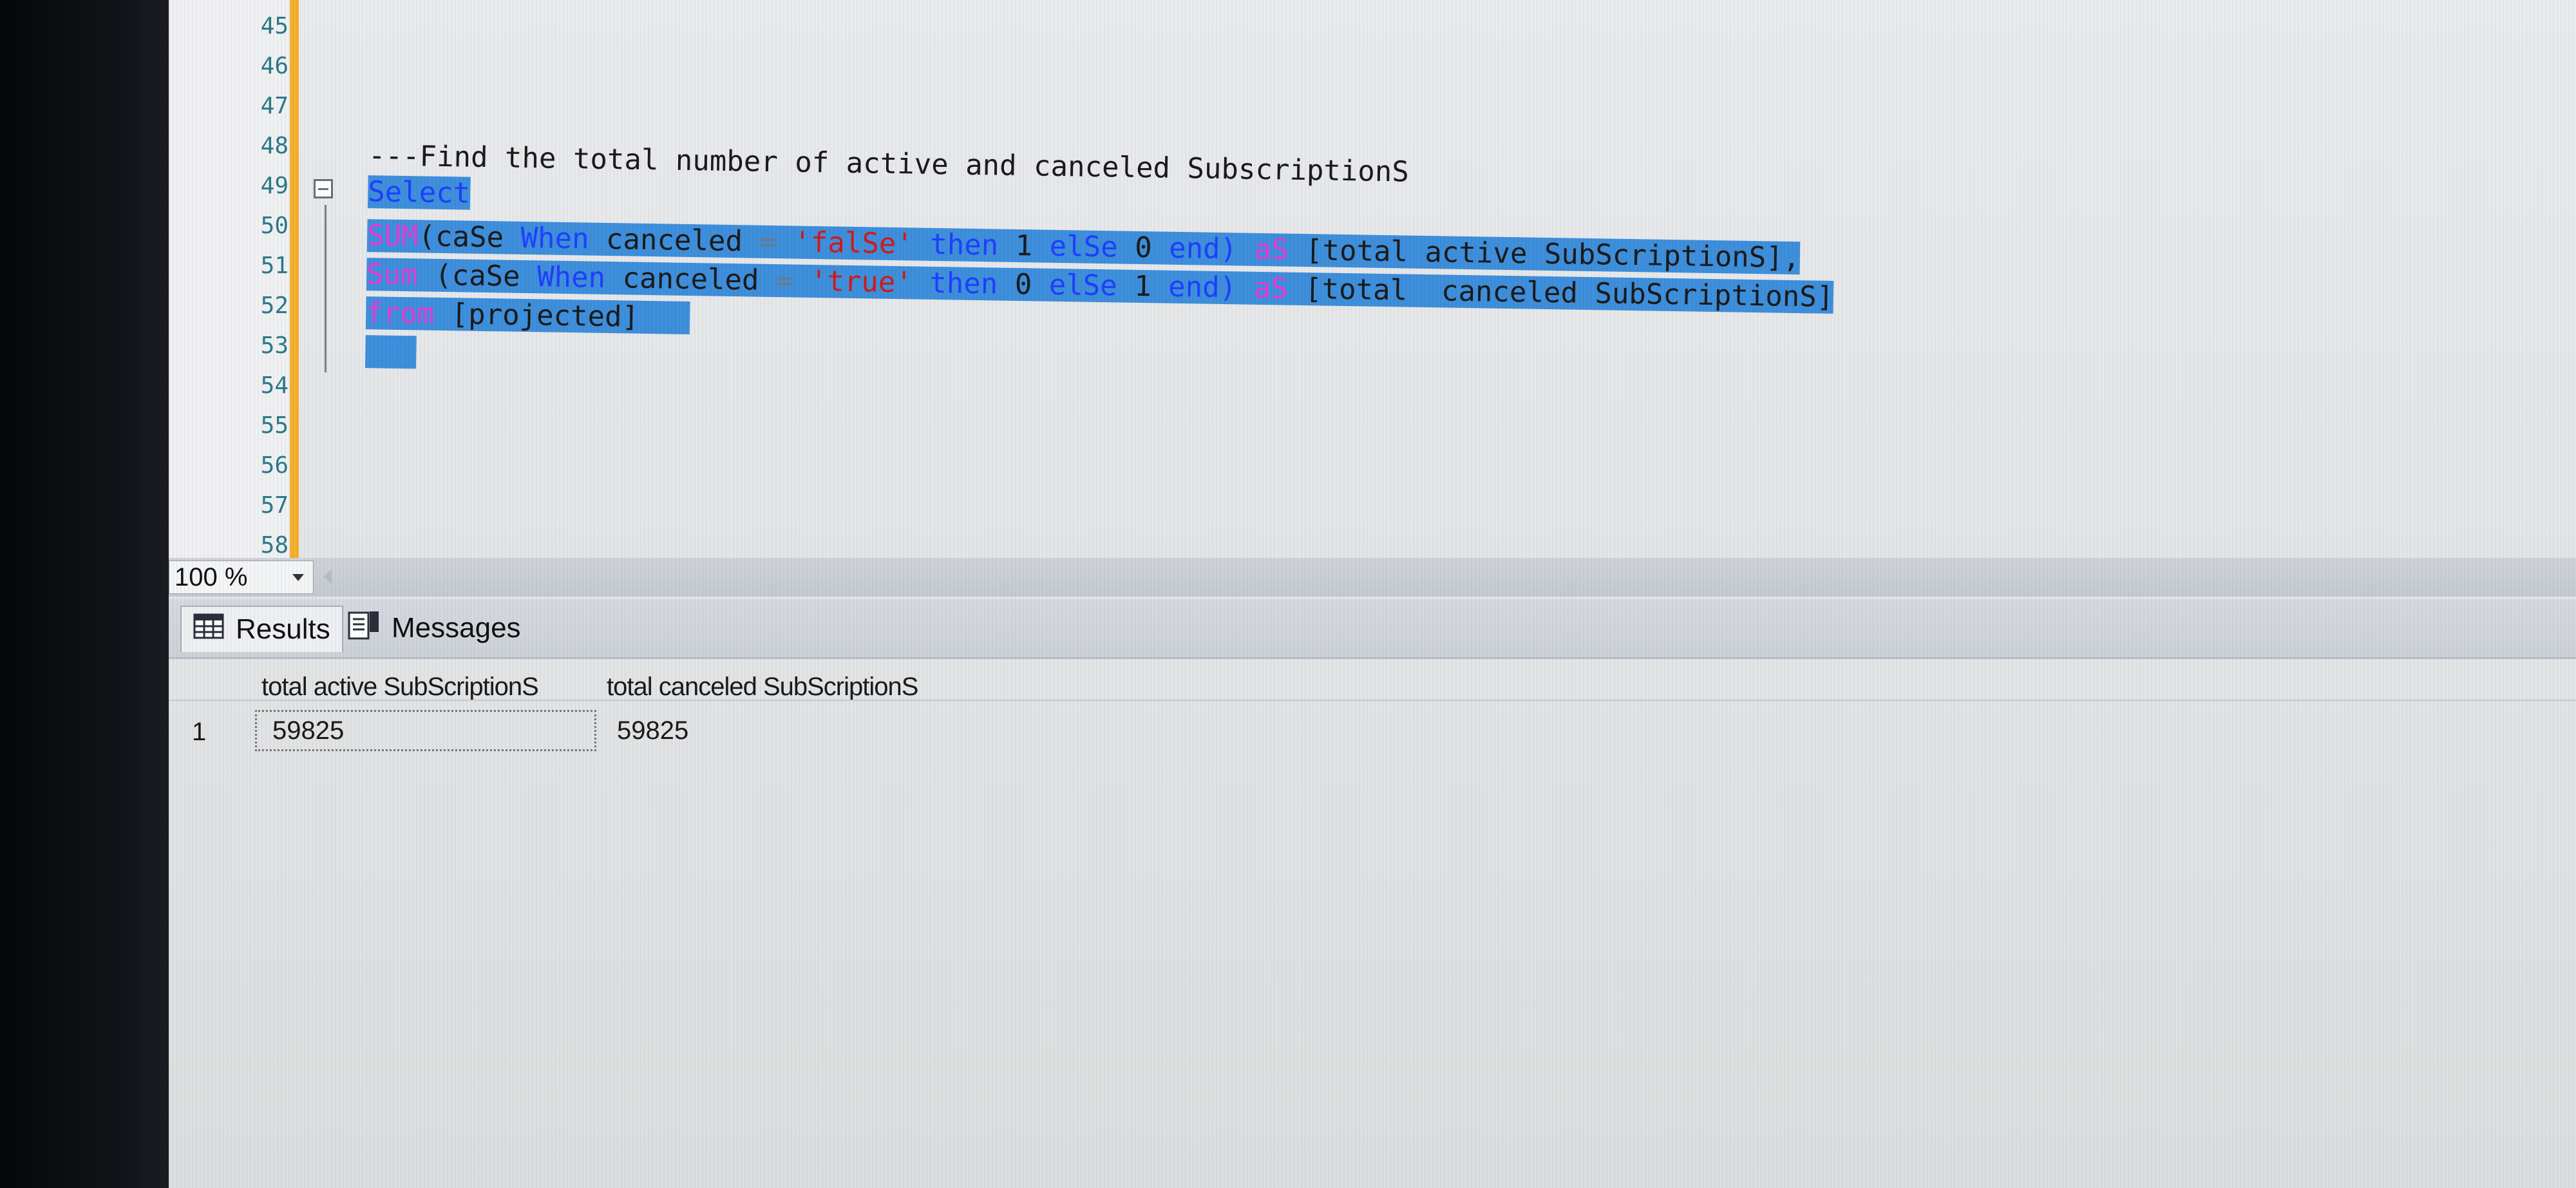  Describe the element at coordinates (84, 594) in the screenshot. I see `monitor-bezel` at that location.